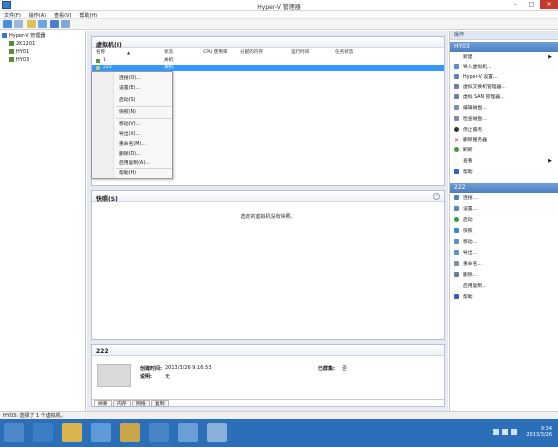  Describe the element at coordinates (7, 24) in the screenshot. I see `back-icon` at that location.